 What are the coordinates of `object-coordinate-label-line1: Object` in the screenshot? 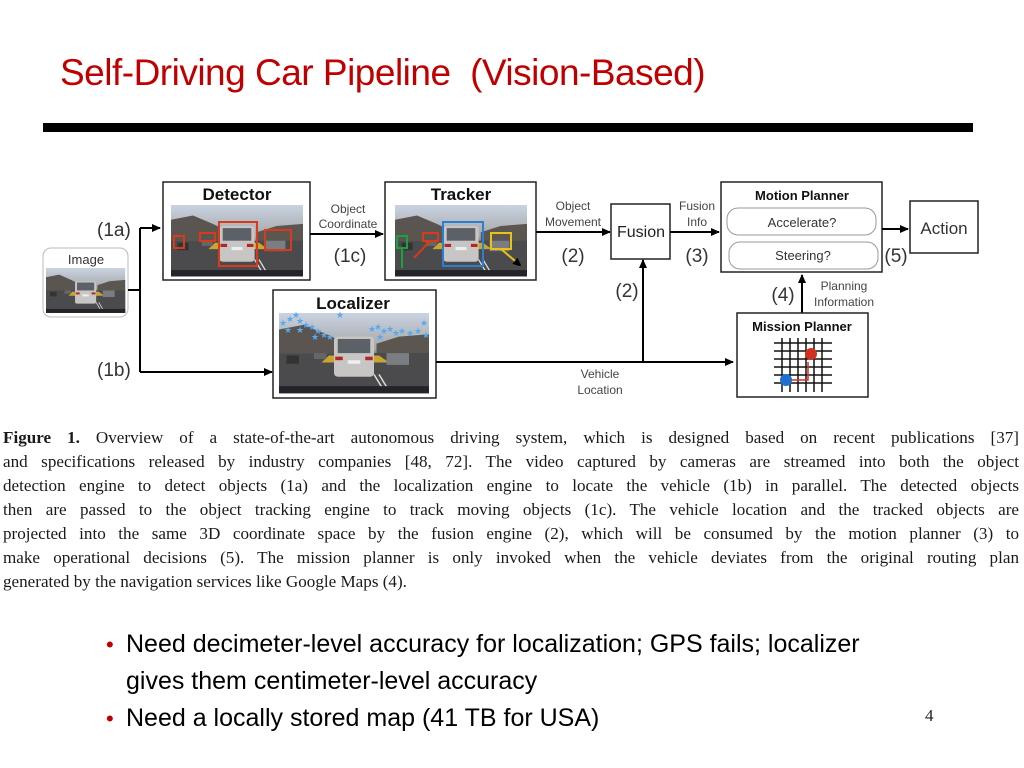 It's located at (348, 209).